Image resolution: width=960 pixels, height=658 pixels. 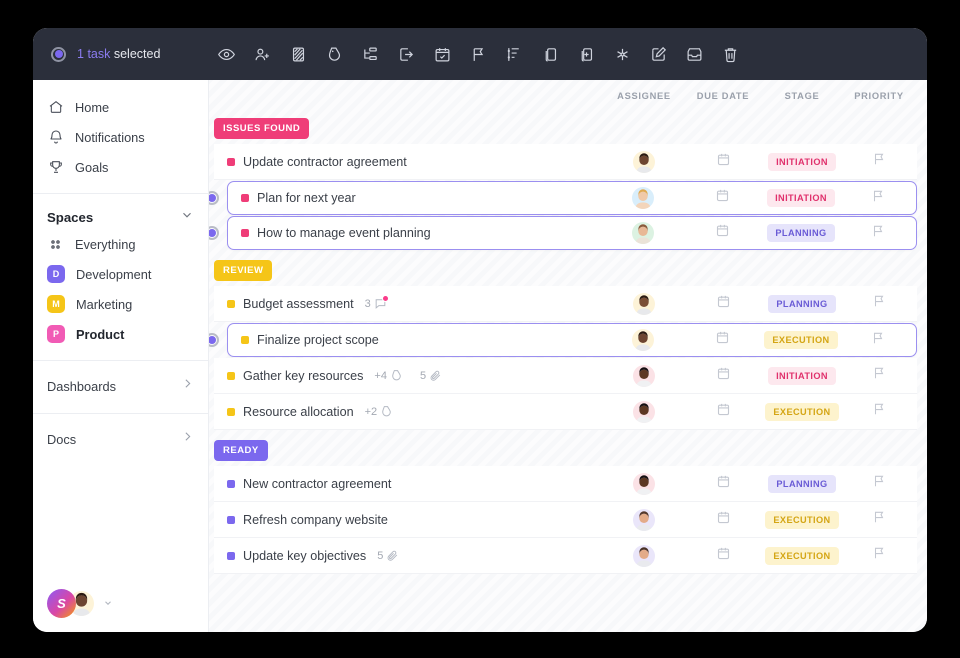 I want to click on sidebar-item-everything: Everything, so click(x=120, y=244).